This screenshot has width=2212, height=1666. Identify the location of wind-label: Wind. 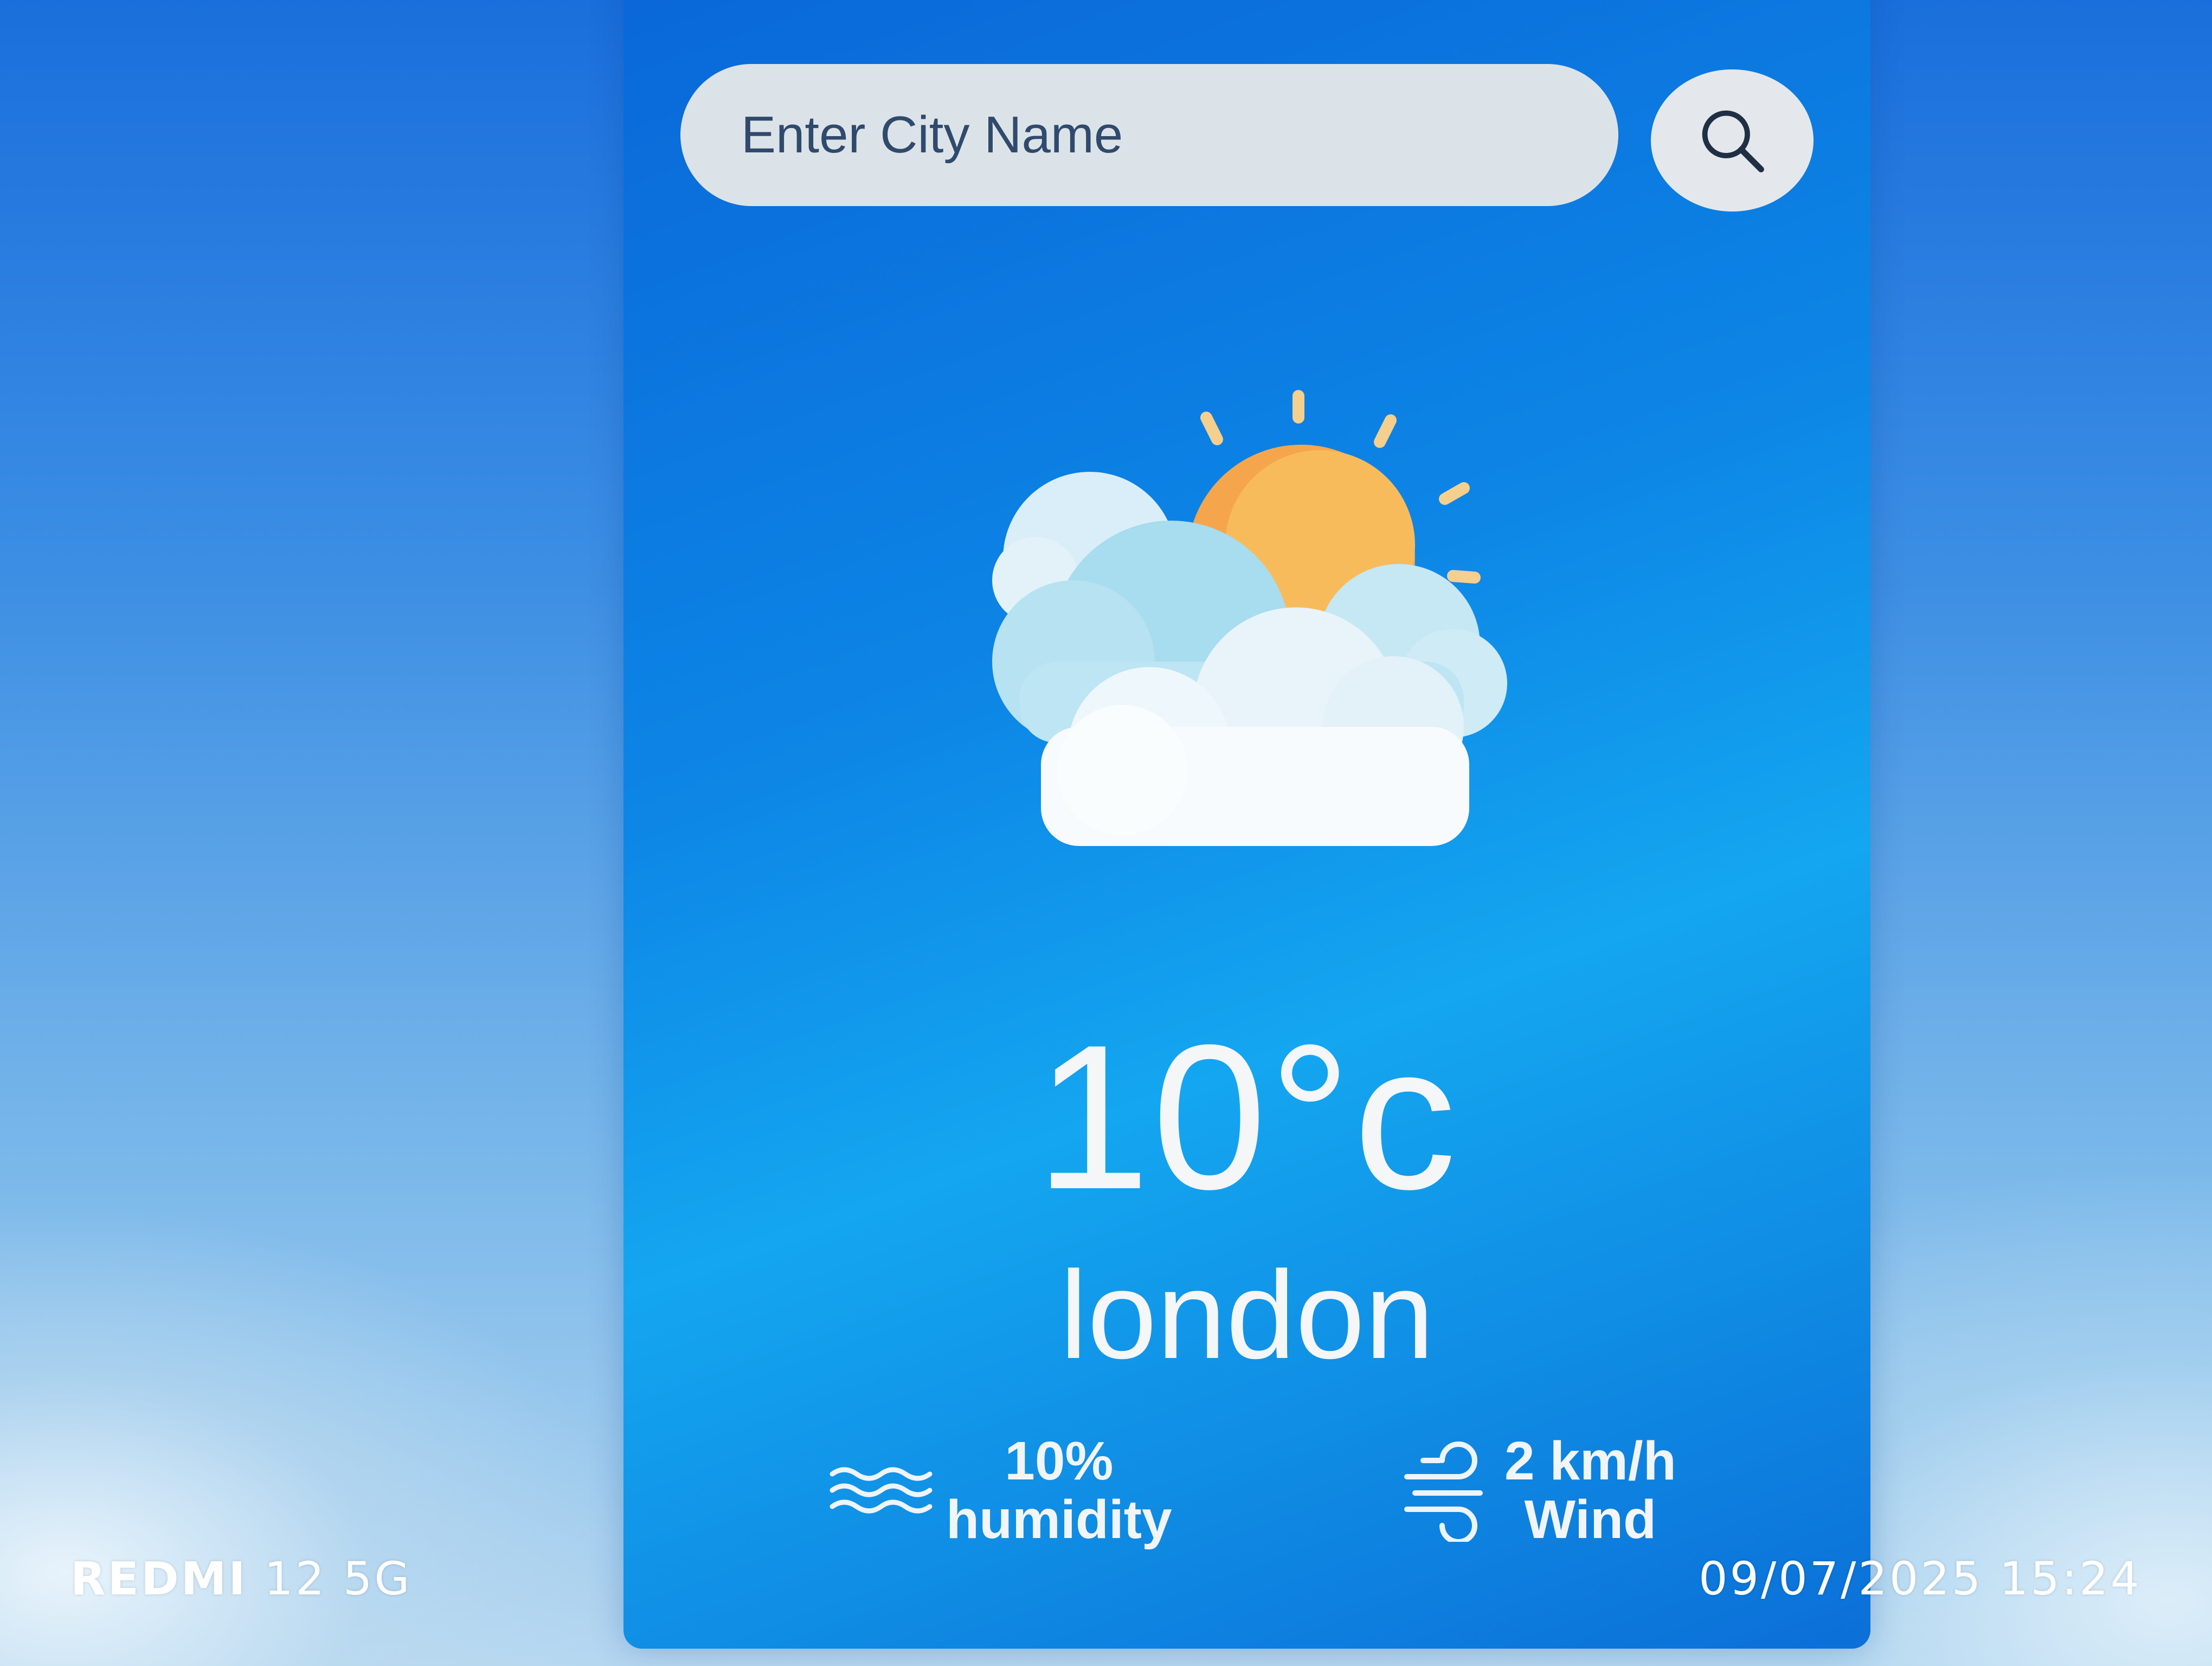
(1590, 1519).